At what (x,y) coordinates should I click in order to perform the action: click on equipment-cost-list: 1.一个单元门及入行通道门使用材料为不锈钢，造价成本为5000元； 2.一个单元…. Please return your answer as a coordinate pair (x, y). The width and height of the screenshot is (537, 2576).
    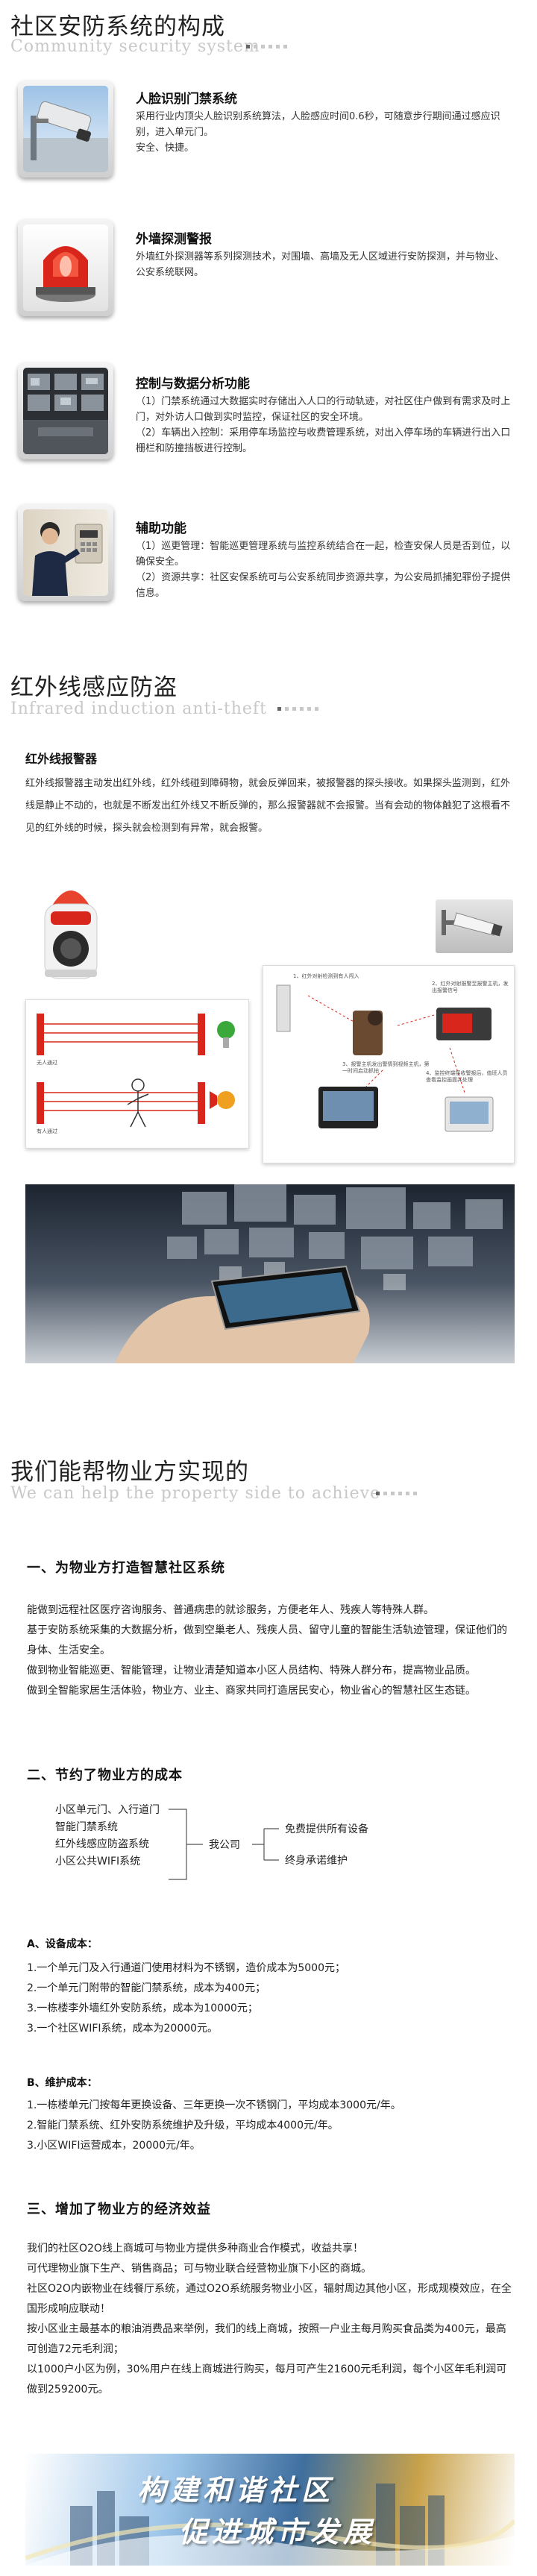
    Looking at the image, I should click on (186, 1999).